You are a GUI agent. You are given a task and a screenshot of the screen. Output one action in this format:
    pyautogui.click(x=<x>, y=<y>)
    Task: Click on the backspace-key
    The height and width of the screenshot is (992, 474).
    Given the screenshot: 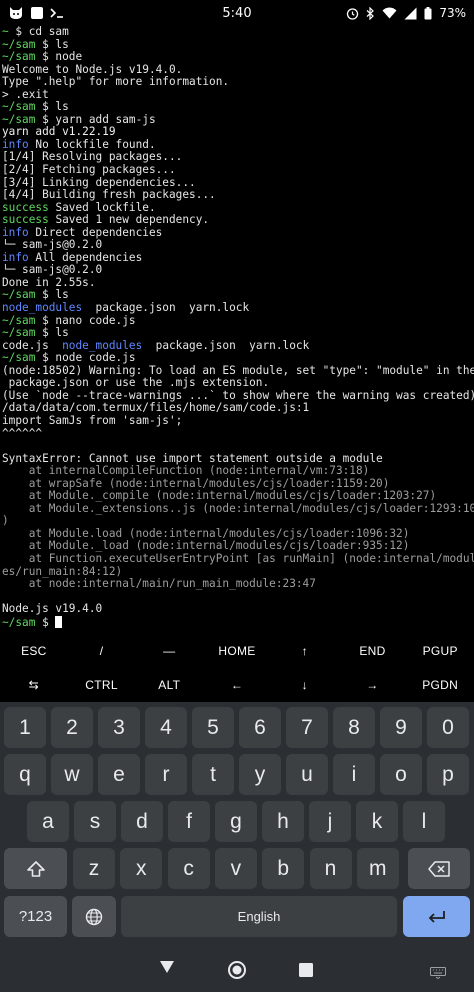 What is the action you would take?
    pyautogui.click(x=439, y=868)
    